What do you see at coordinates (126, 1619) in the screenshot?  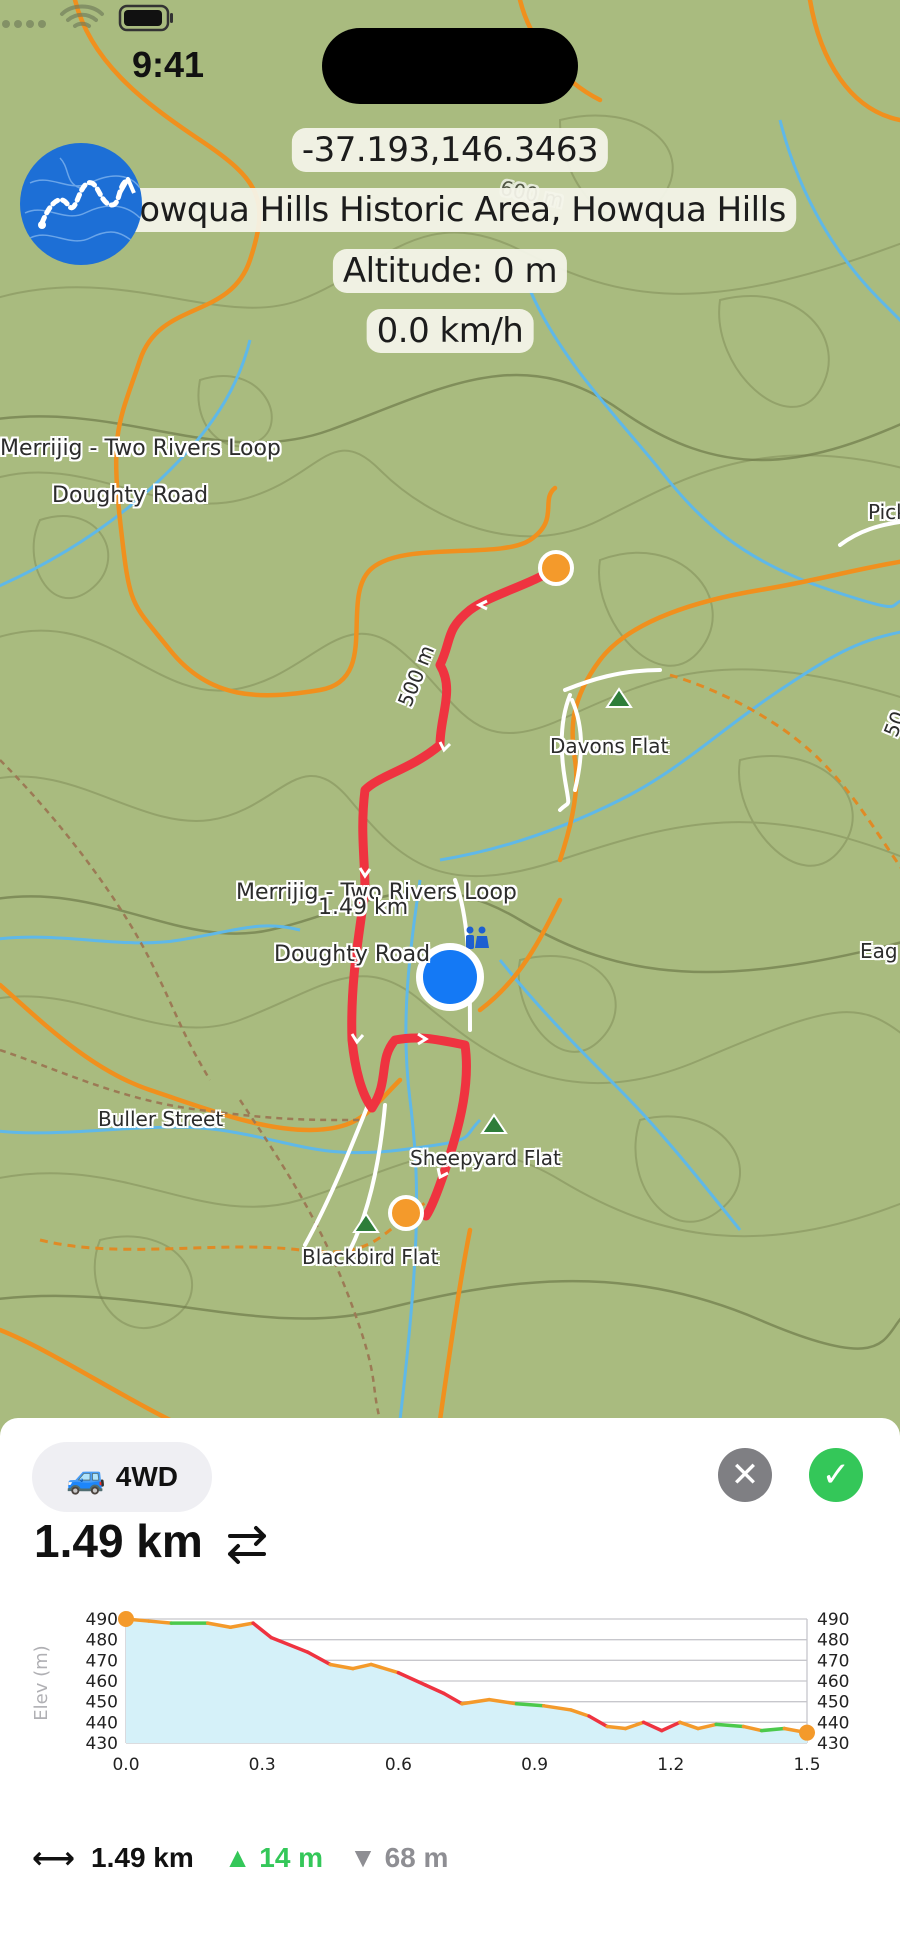 I see `profile-start-marker` at bounding box center [126, 1619].